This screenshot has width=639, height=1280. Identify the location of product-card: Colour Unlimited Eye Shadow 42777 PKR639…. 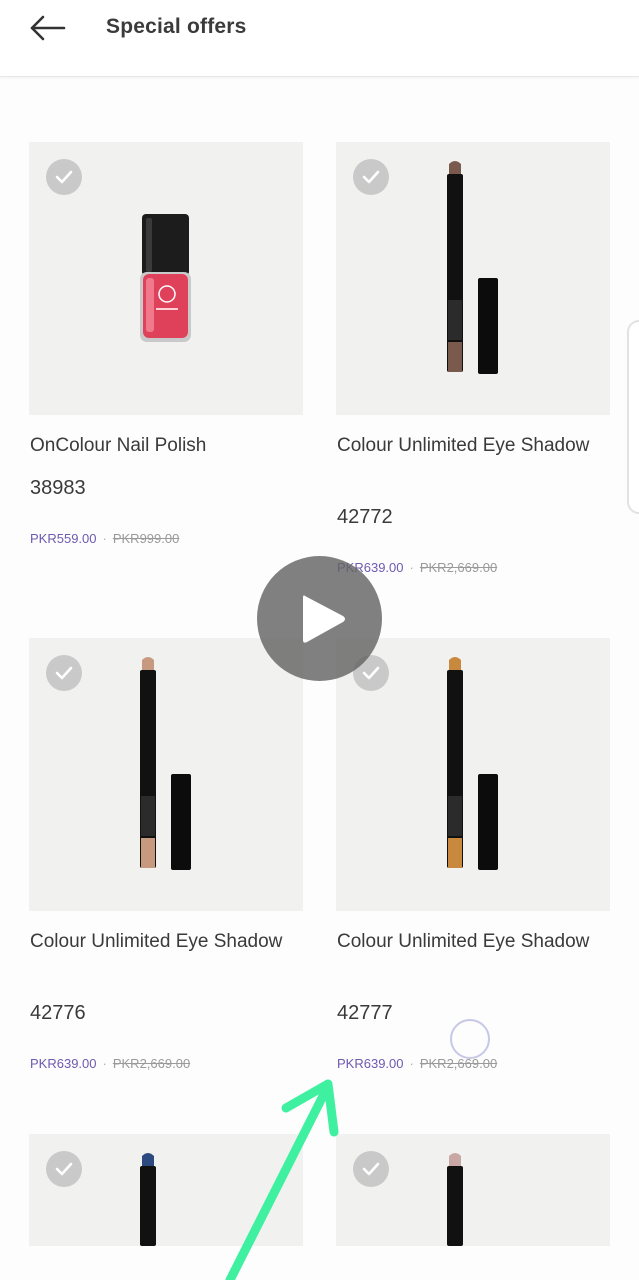
(473, 854).